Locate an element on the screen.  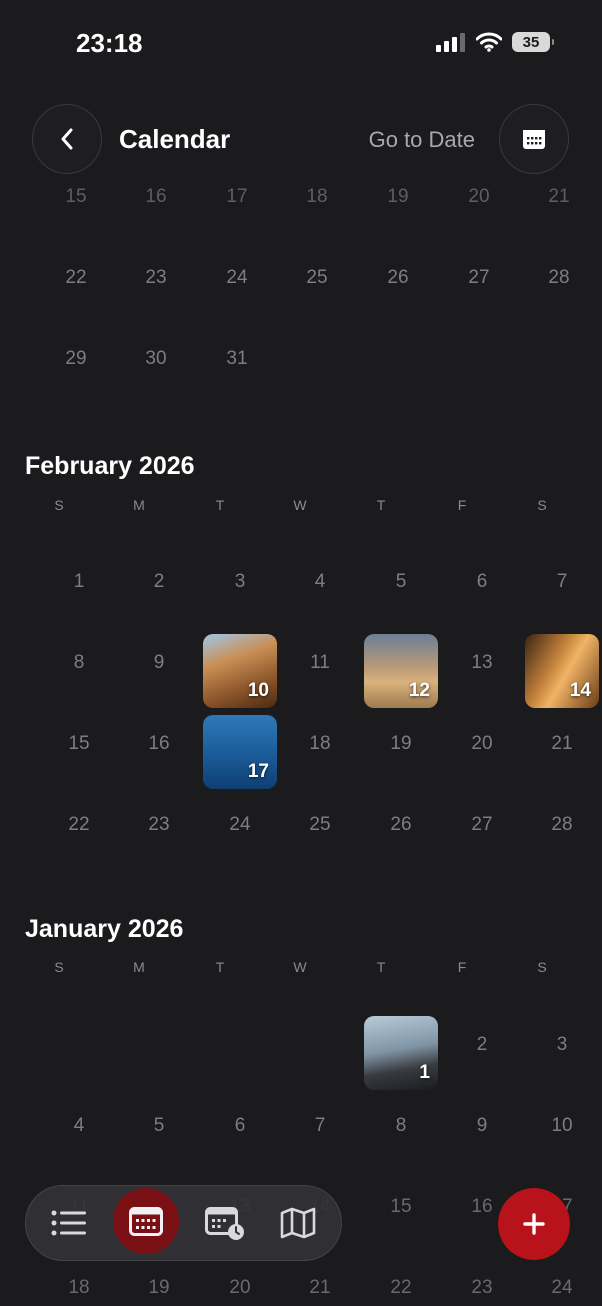
list-icon is located at coordinates (68, 1223).